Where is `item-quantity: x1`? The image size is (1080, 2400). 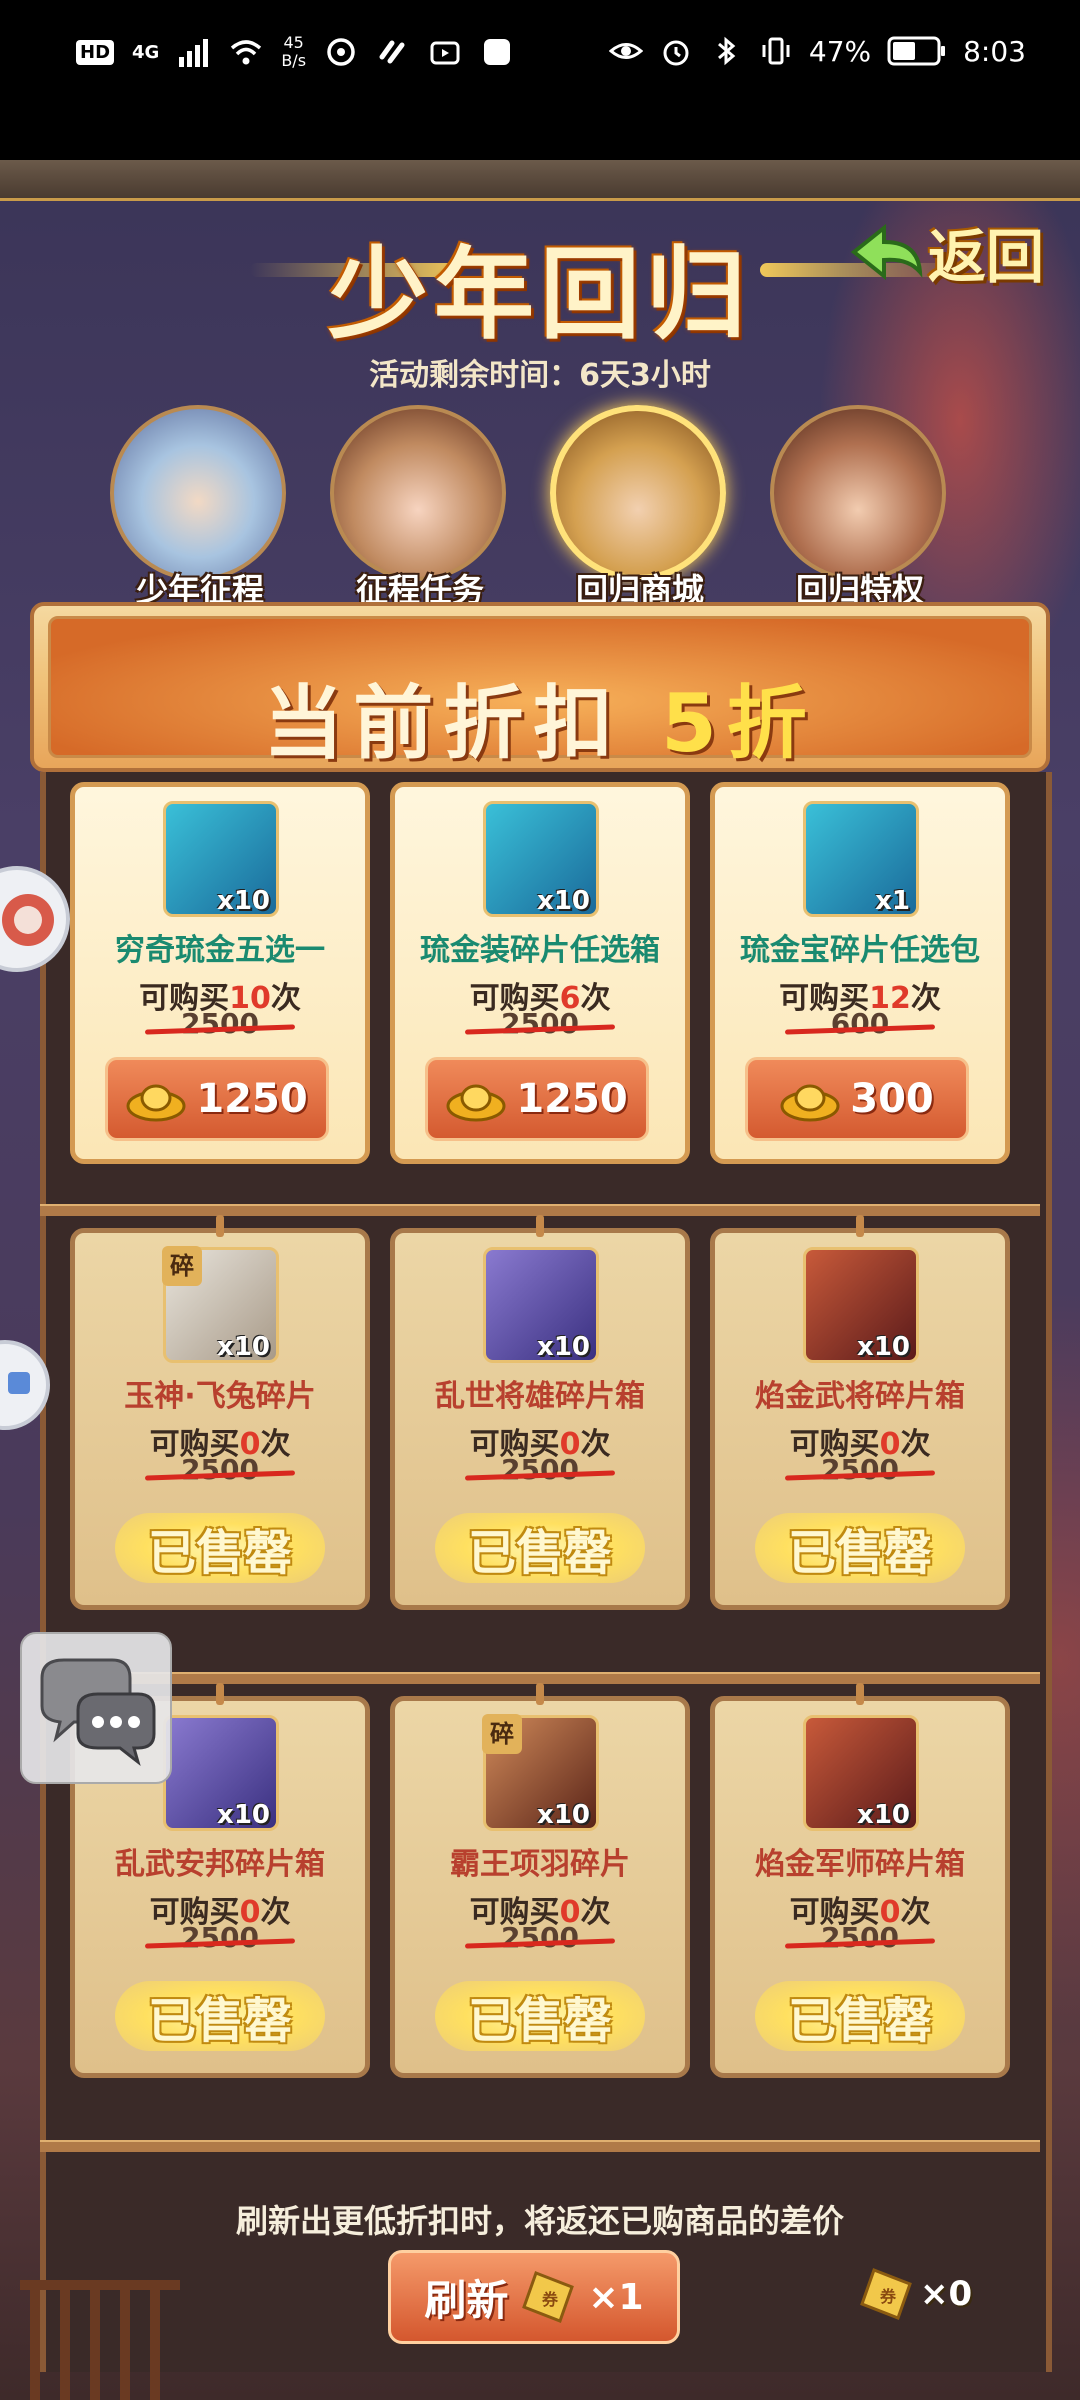
item-quantity: x1 is located at coordinates (892, 901).